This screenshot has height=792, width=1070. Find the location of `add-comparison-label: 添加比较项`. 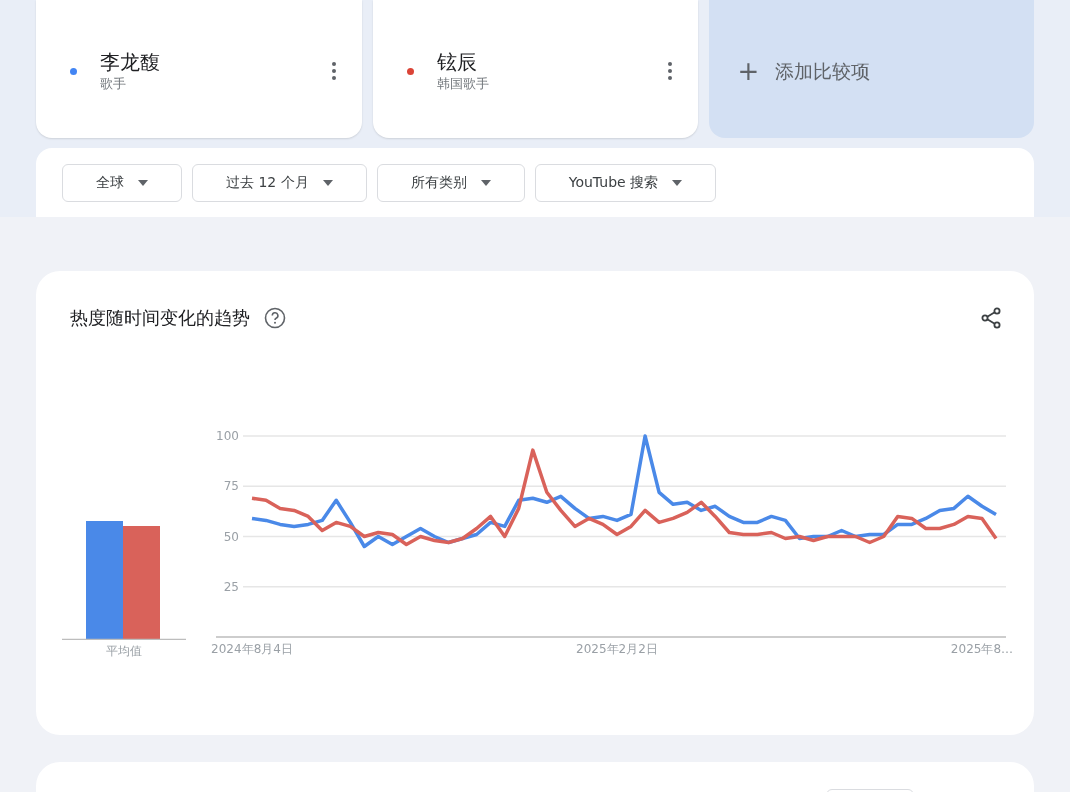

add-comparison-label: 添加比较项 is located at coordinates (823, 71).